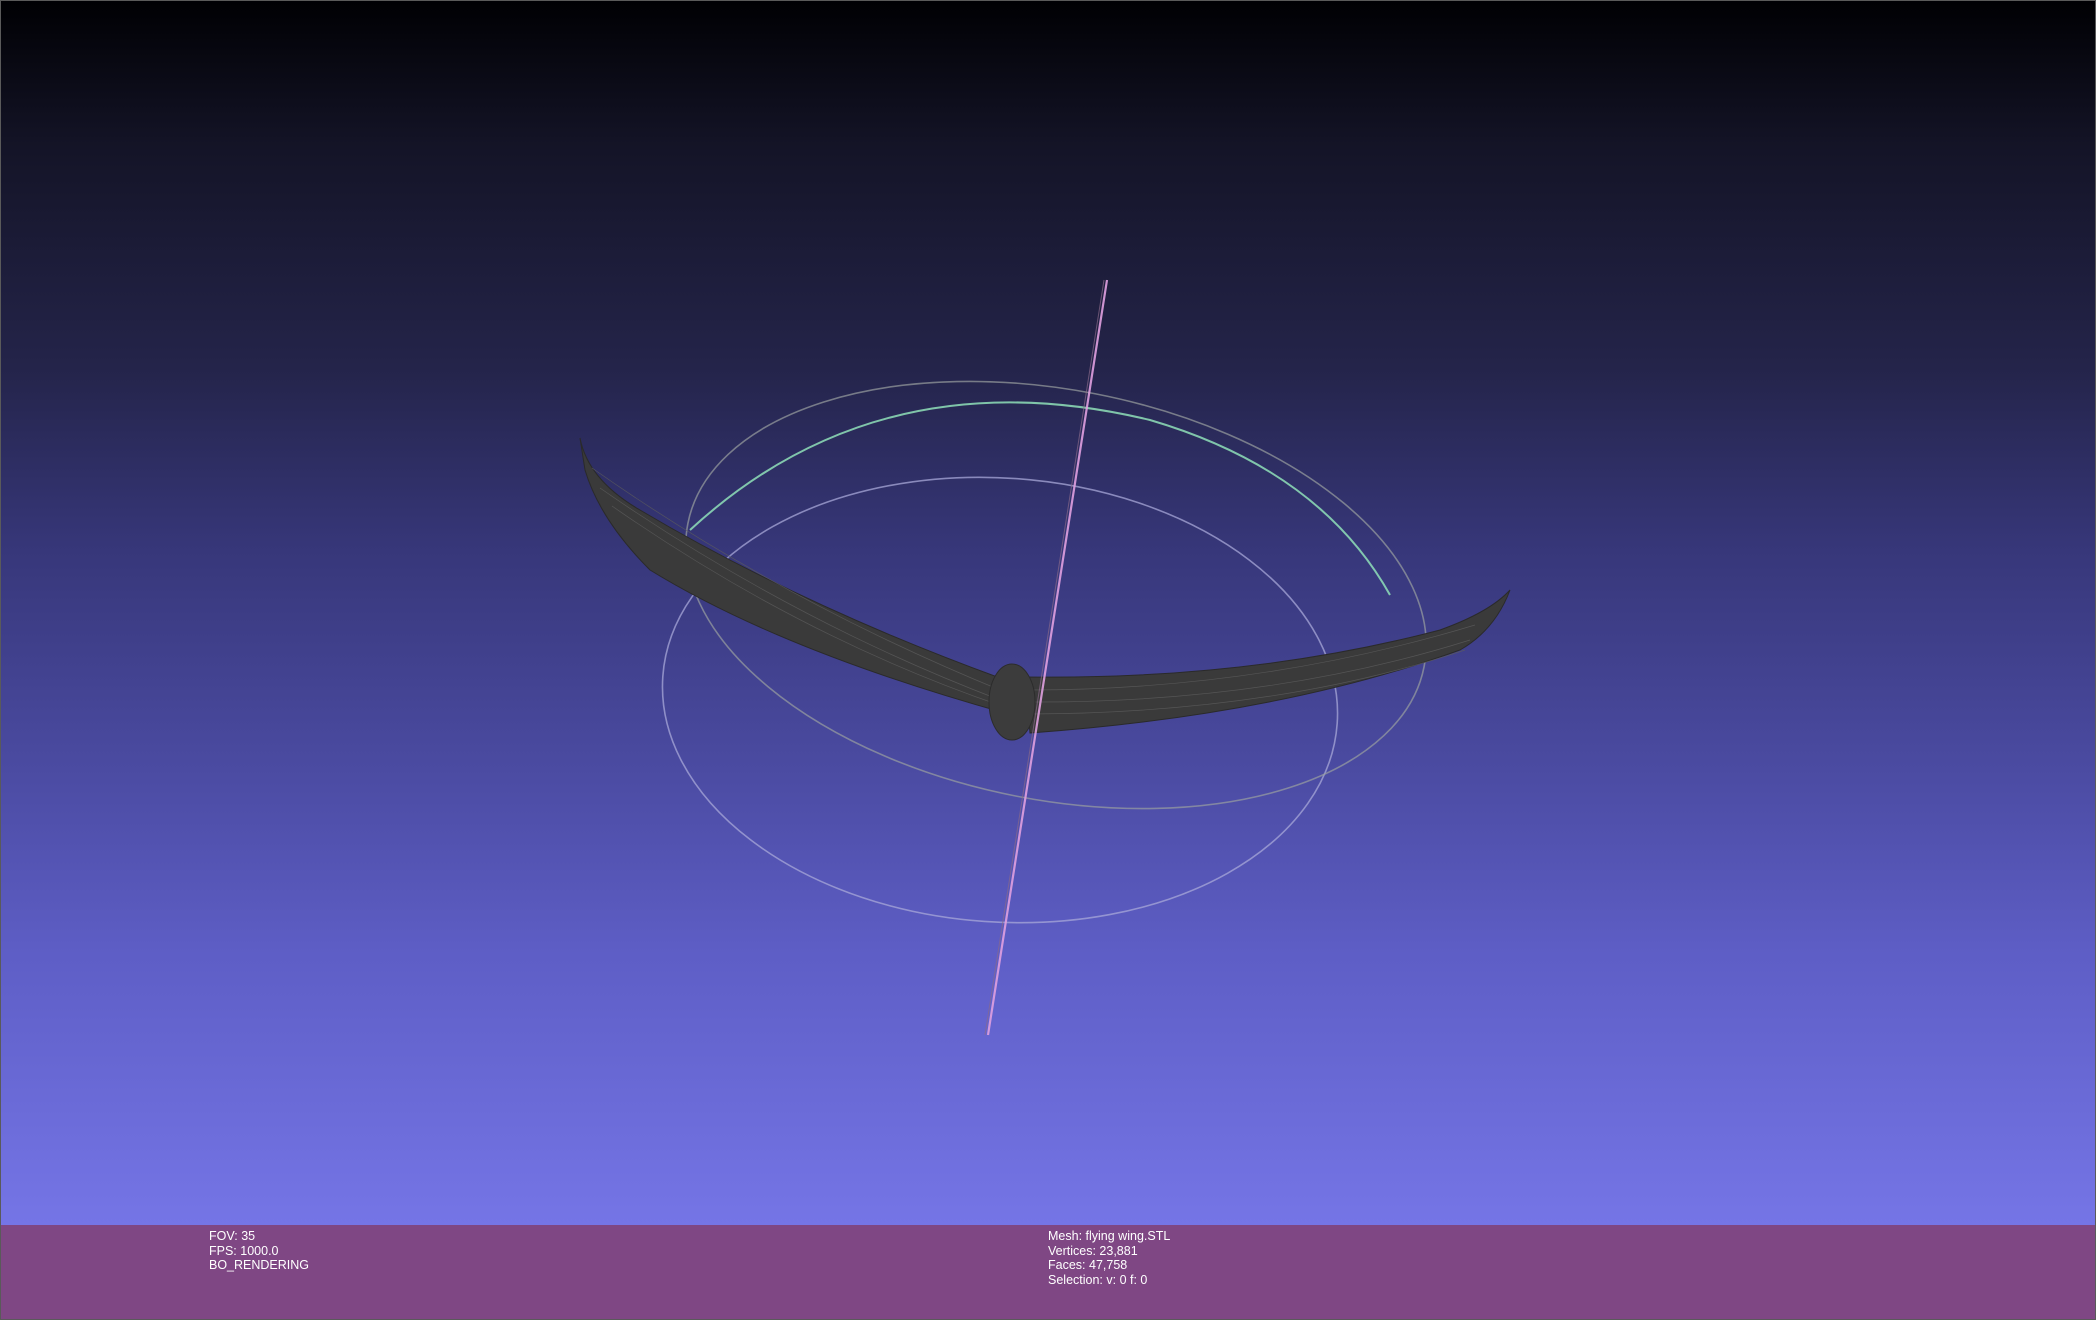 This screenshot has width=2096, height=1320. I want to click on mesh-name-readout: Mesh: flying wing.STL, so click(1109, 1236).